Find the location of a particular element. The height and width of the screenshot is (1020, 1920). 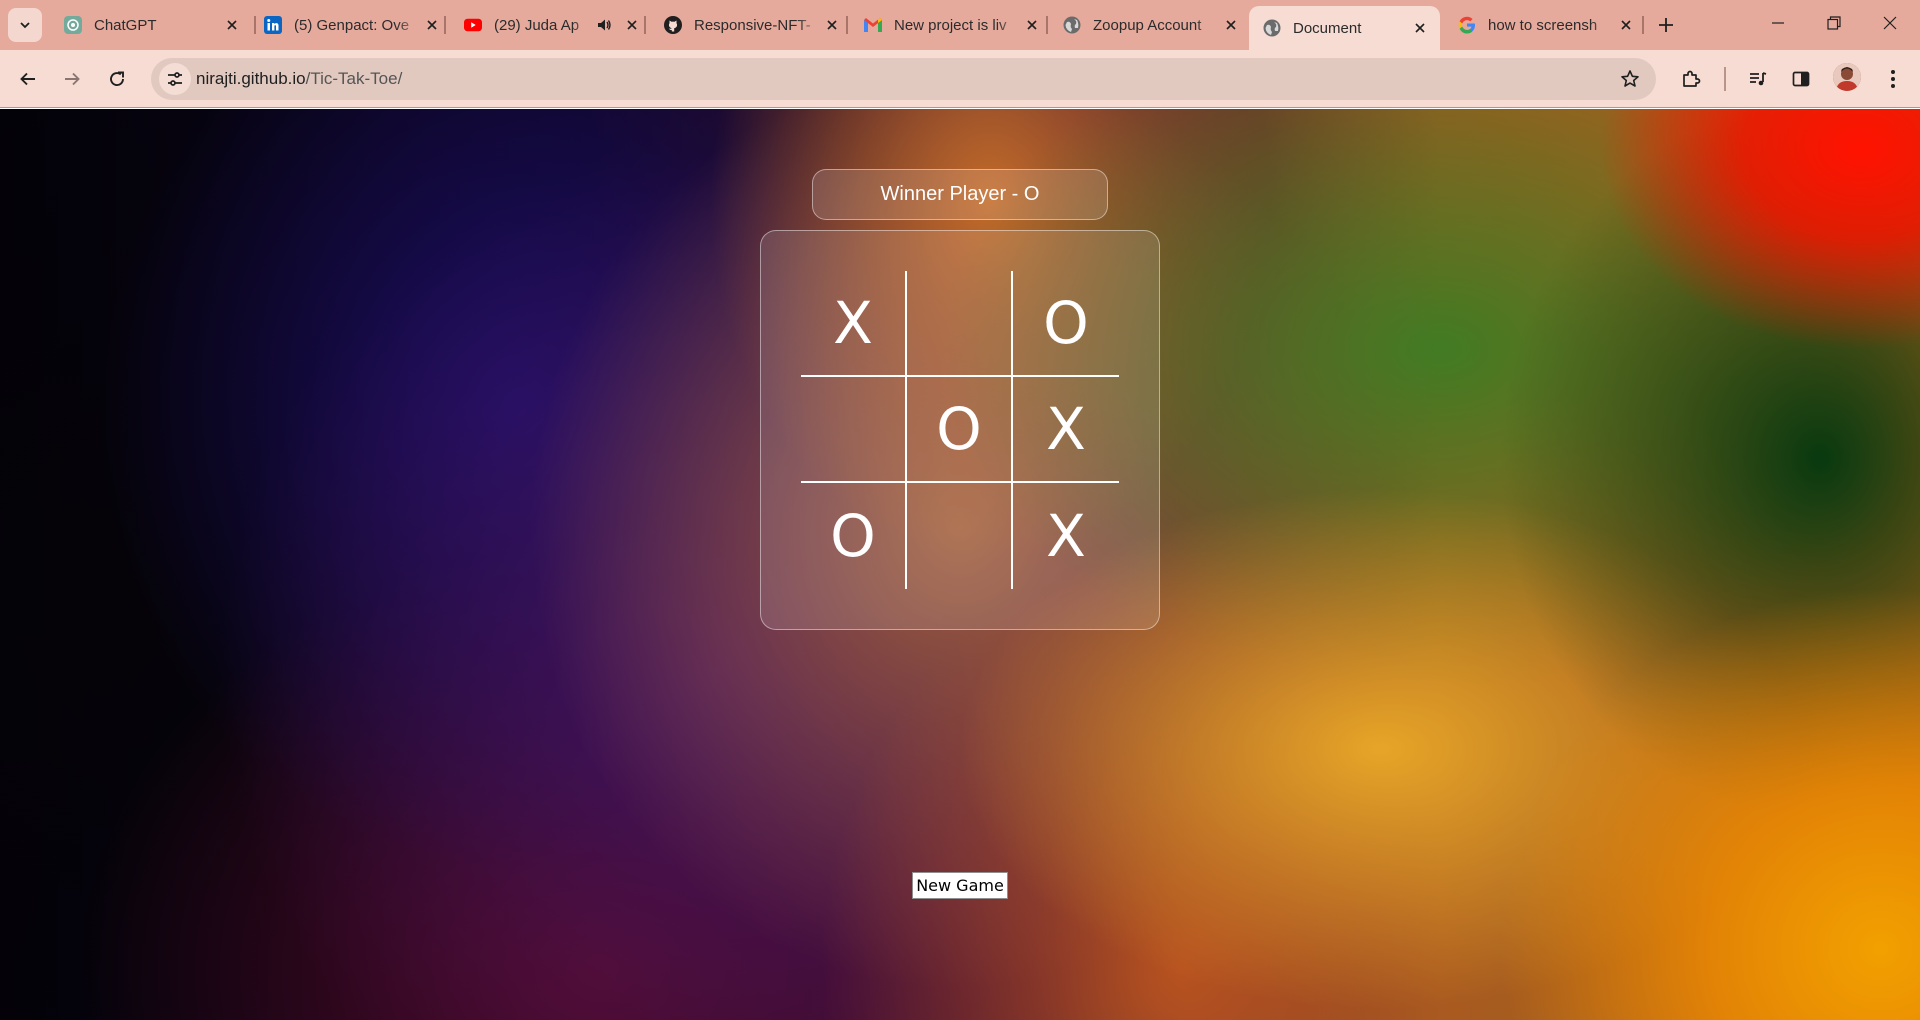

youtube-icon is located at coordinates (473, 25).